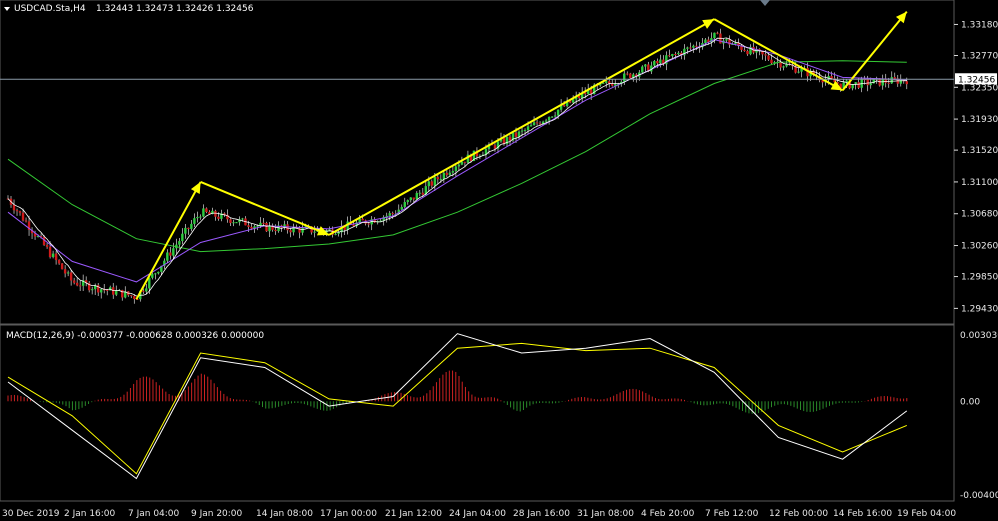 The height and width of the screenshot is (521, 998). I want to click on svg-text: 1.31520, so click(979, 151).